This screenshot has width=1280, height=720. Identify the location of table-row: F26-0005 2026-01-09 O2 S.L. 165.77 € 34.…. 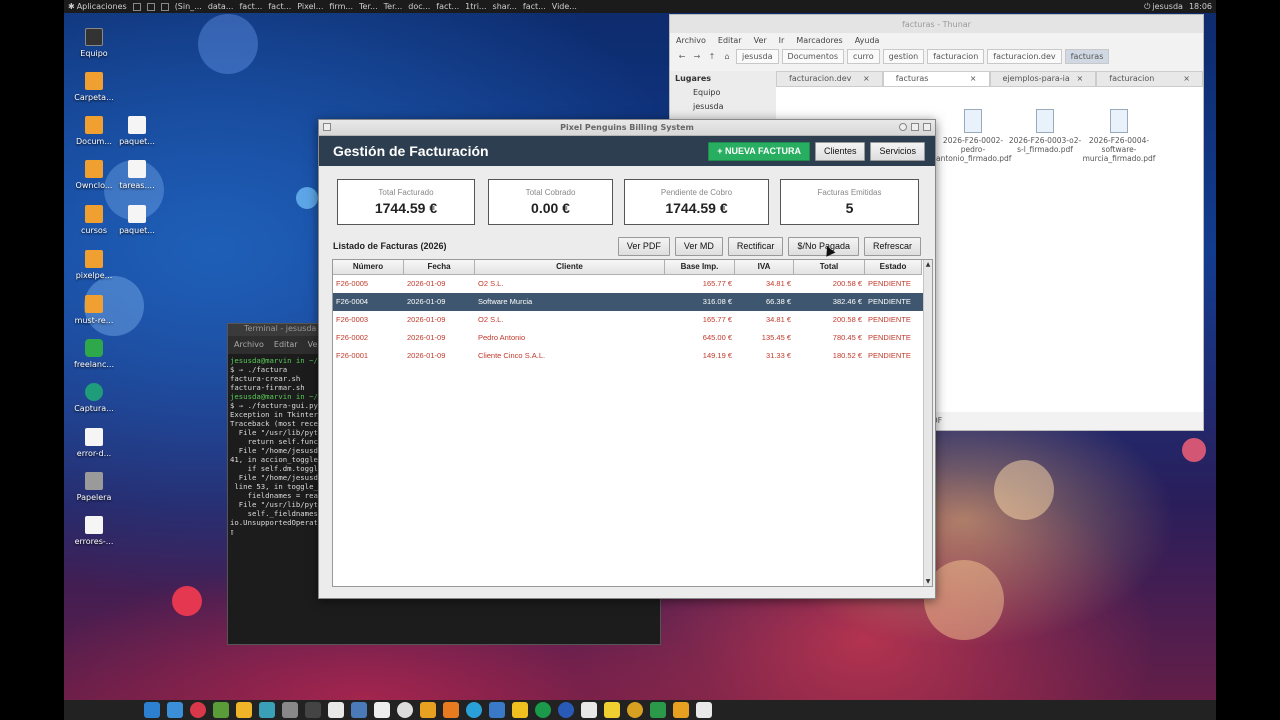
(632, 284).